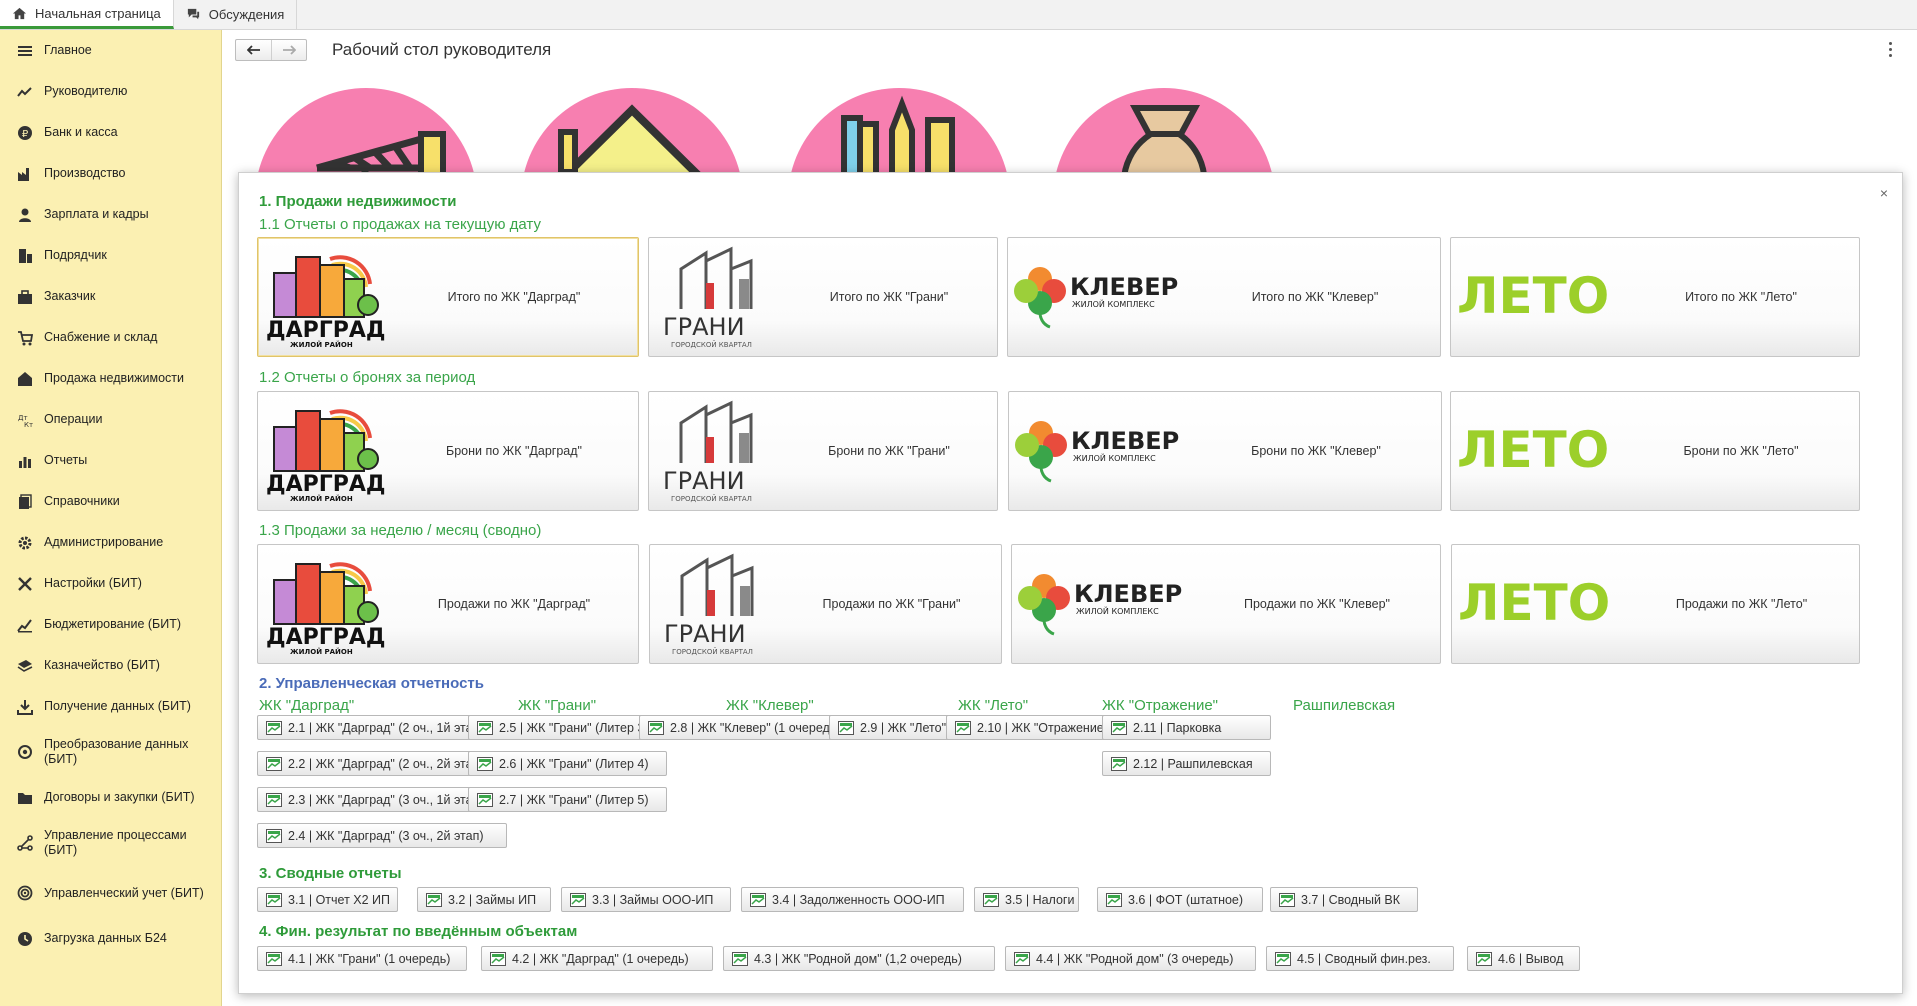 The image size is (1917, 1006). Describe the element at coordinates (81, 132) in the screenshot. I see `sidebar-item-label: Банк и касса` at that location.